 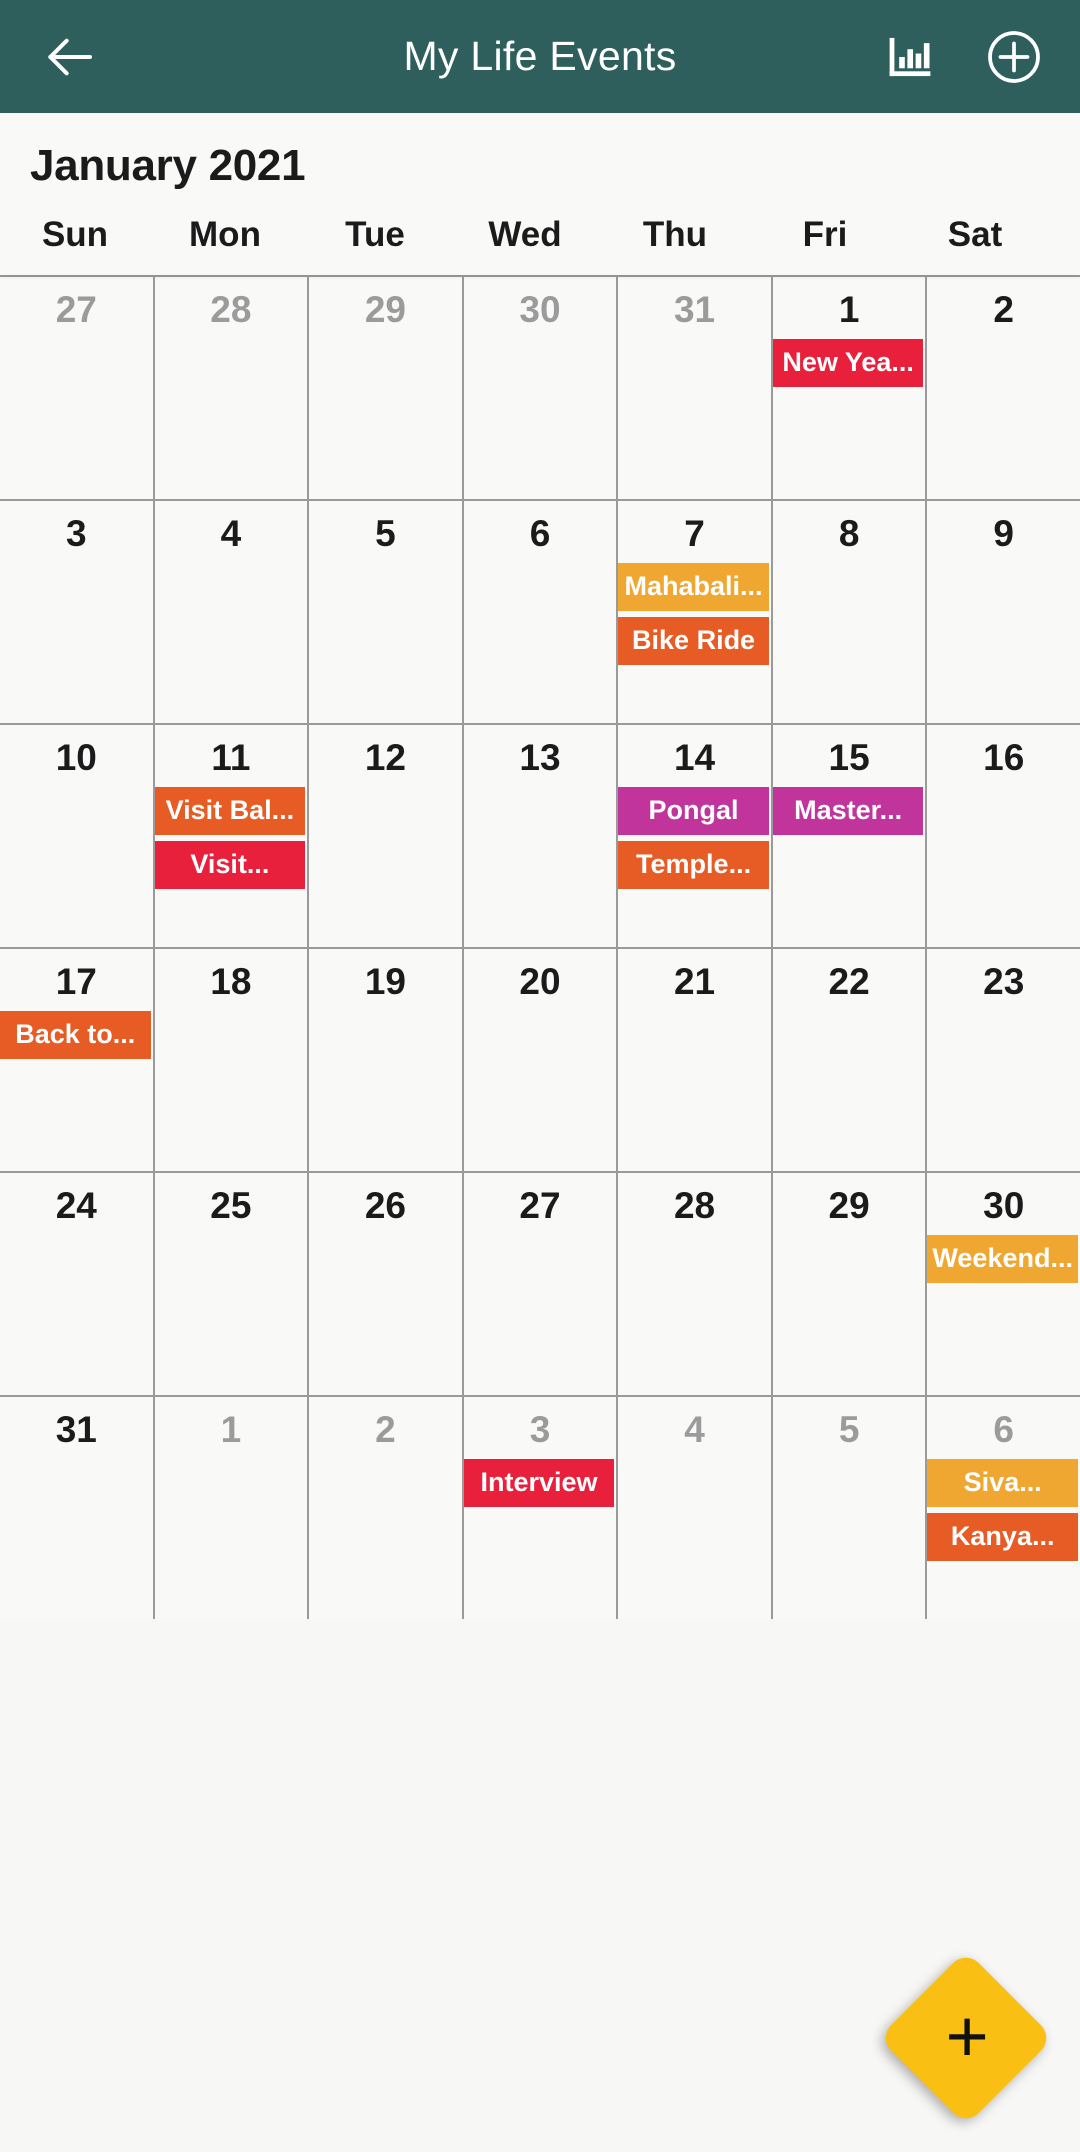 I want to click on day-cell: 13, so click(x=540, y=836).